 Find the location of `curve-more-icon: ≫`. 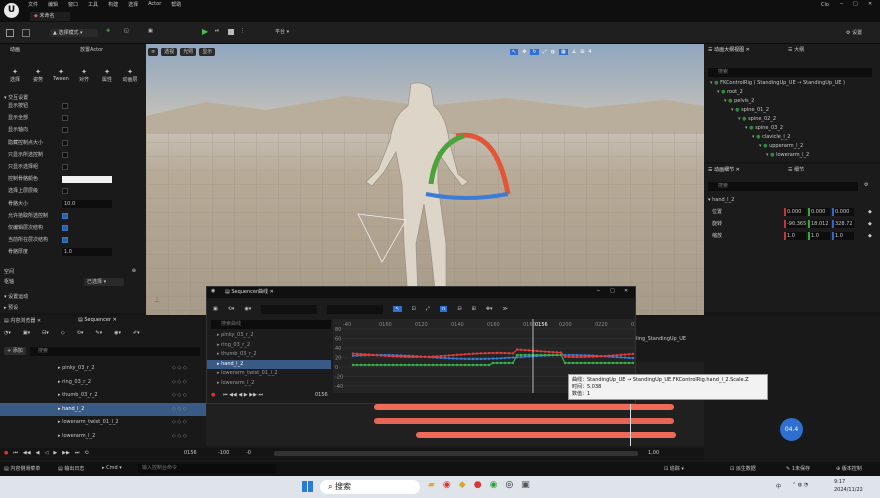

curve-more-icon: ≫ is located at coordinates (505, 309).